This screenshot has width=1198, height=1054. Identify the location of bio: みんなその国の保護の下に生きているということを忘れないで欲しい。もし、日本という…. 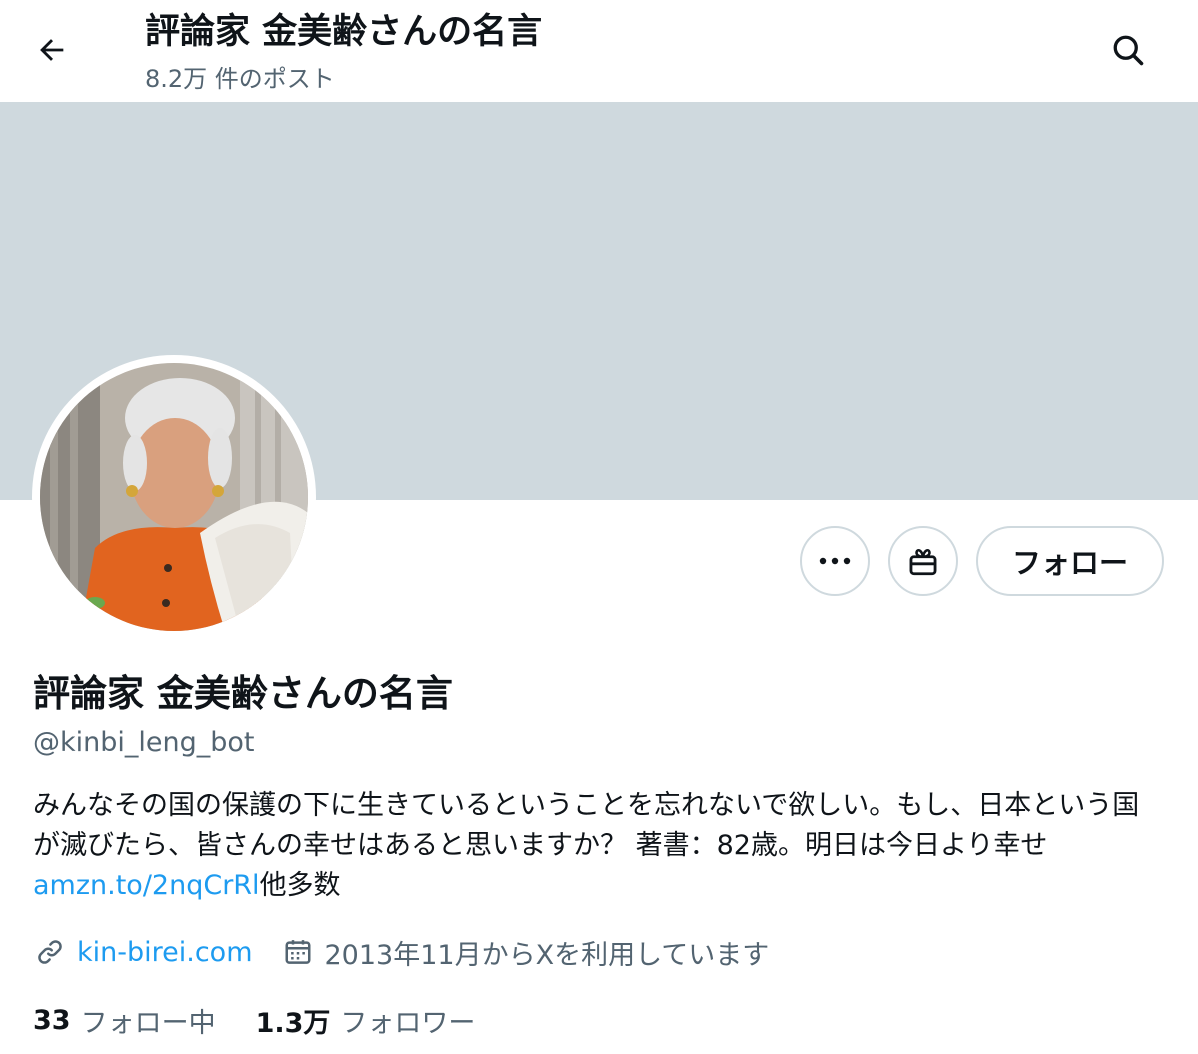
(598, 846).